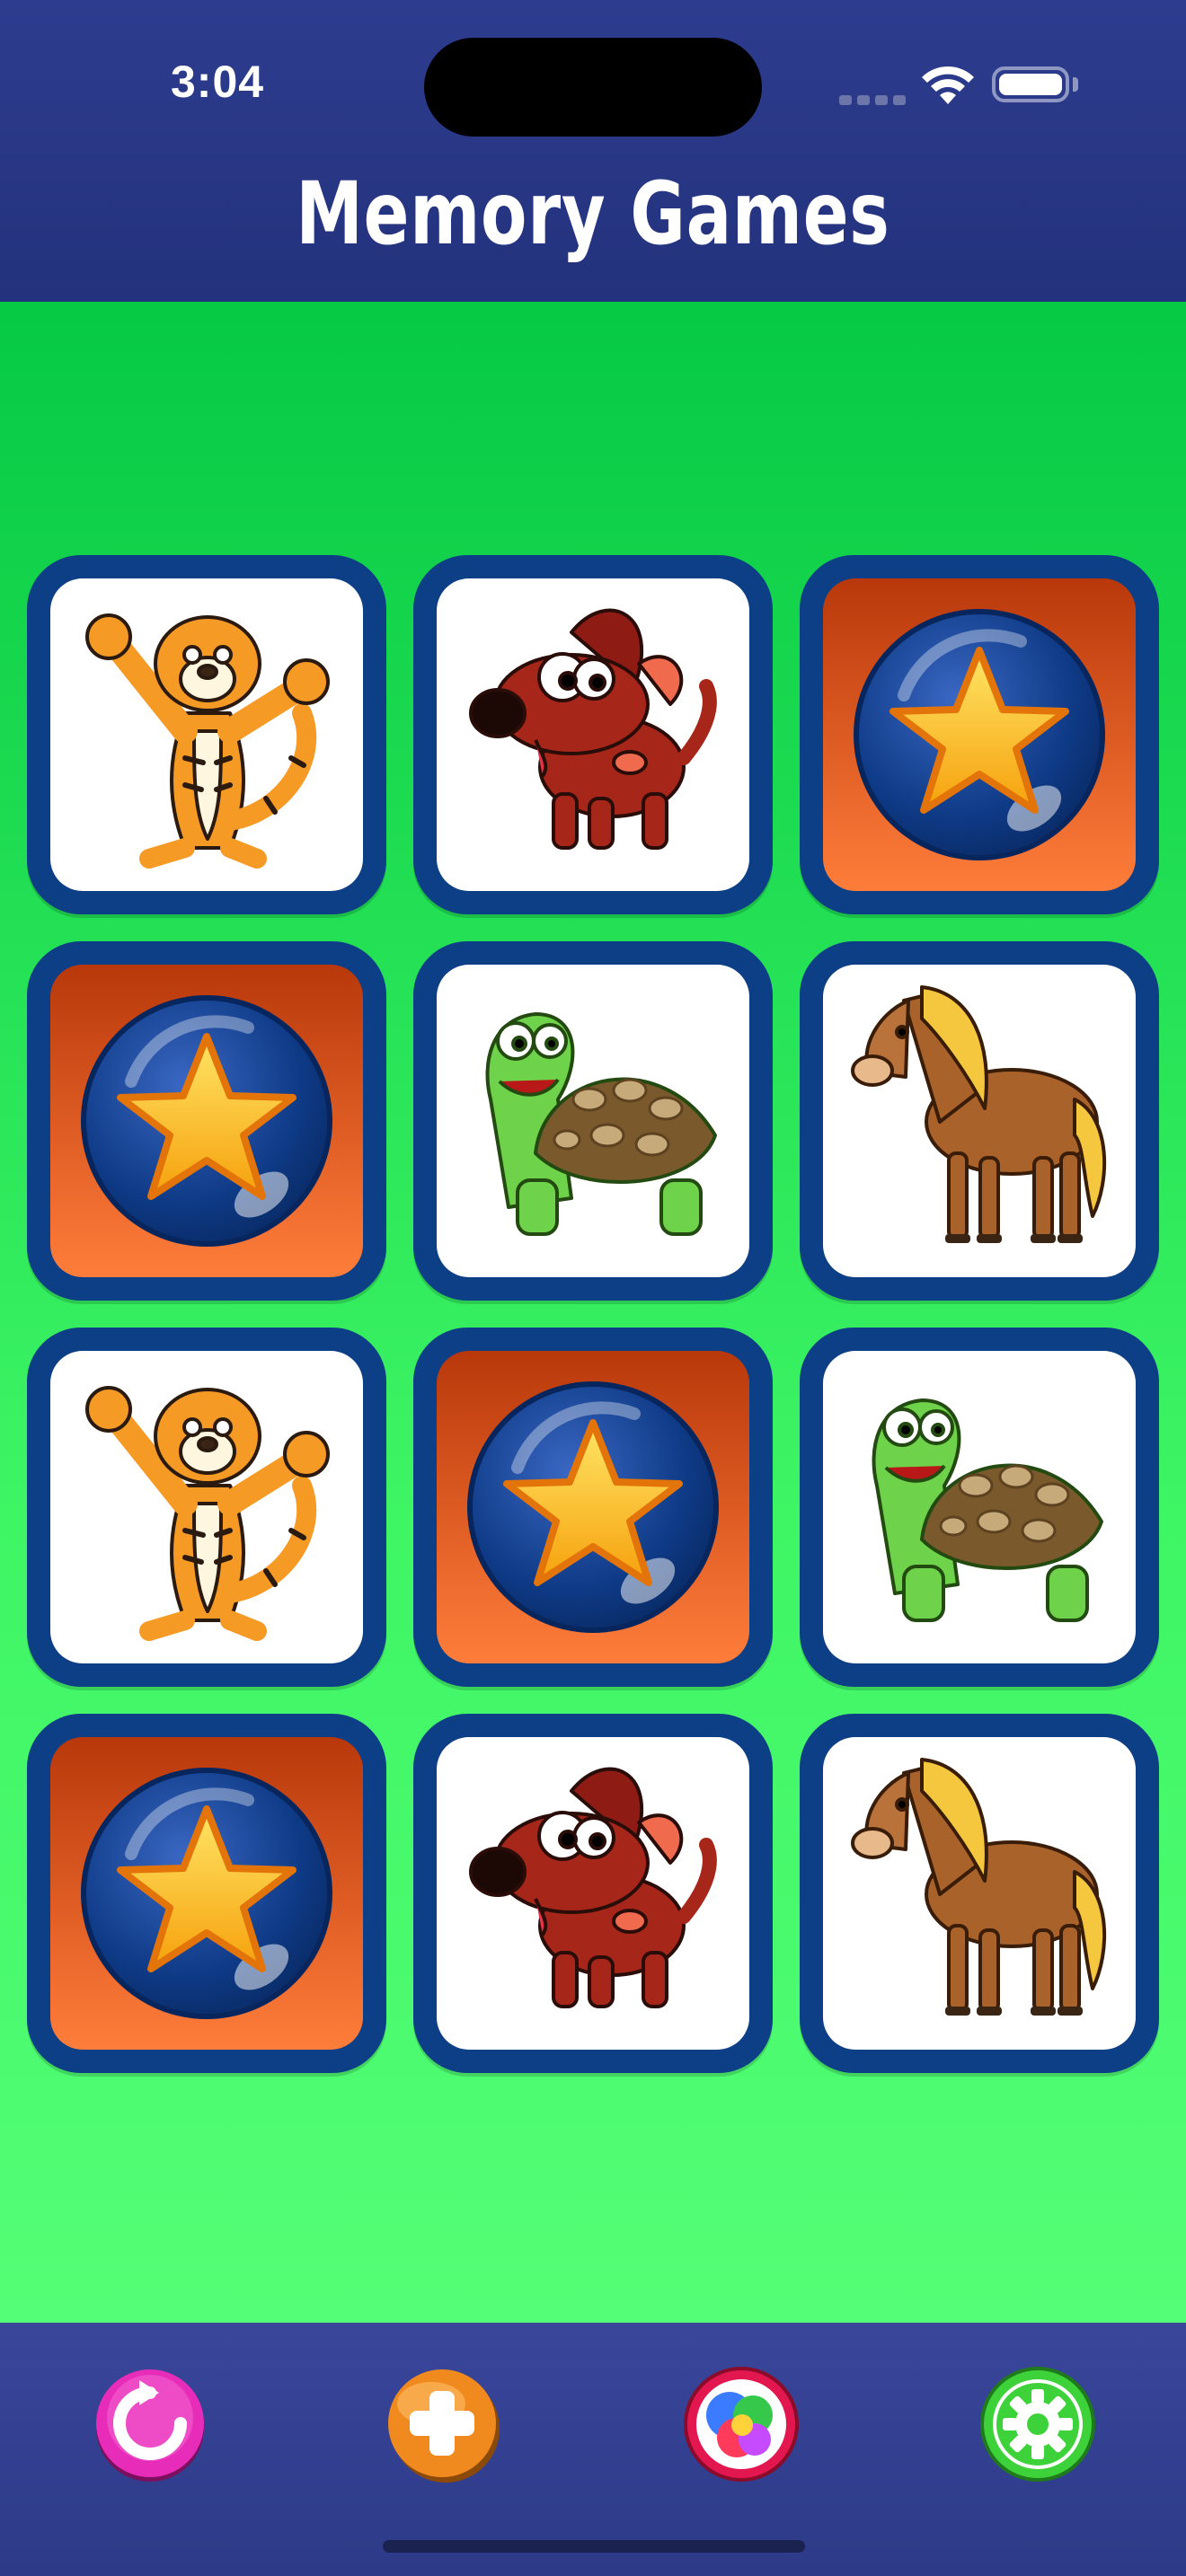 Image resolution: width=1186 pixels, height=2576 pixels. I want to click on battery-icon, so click(1030, 84).